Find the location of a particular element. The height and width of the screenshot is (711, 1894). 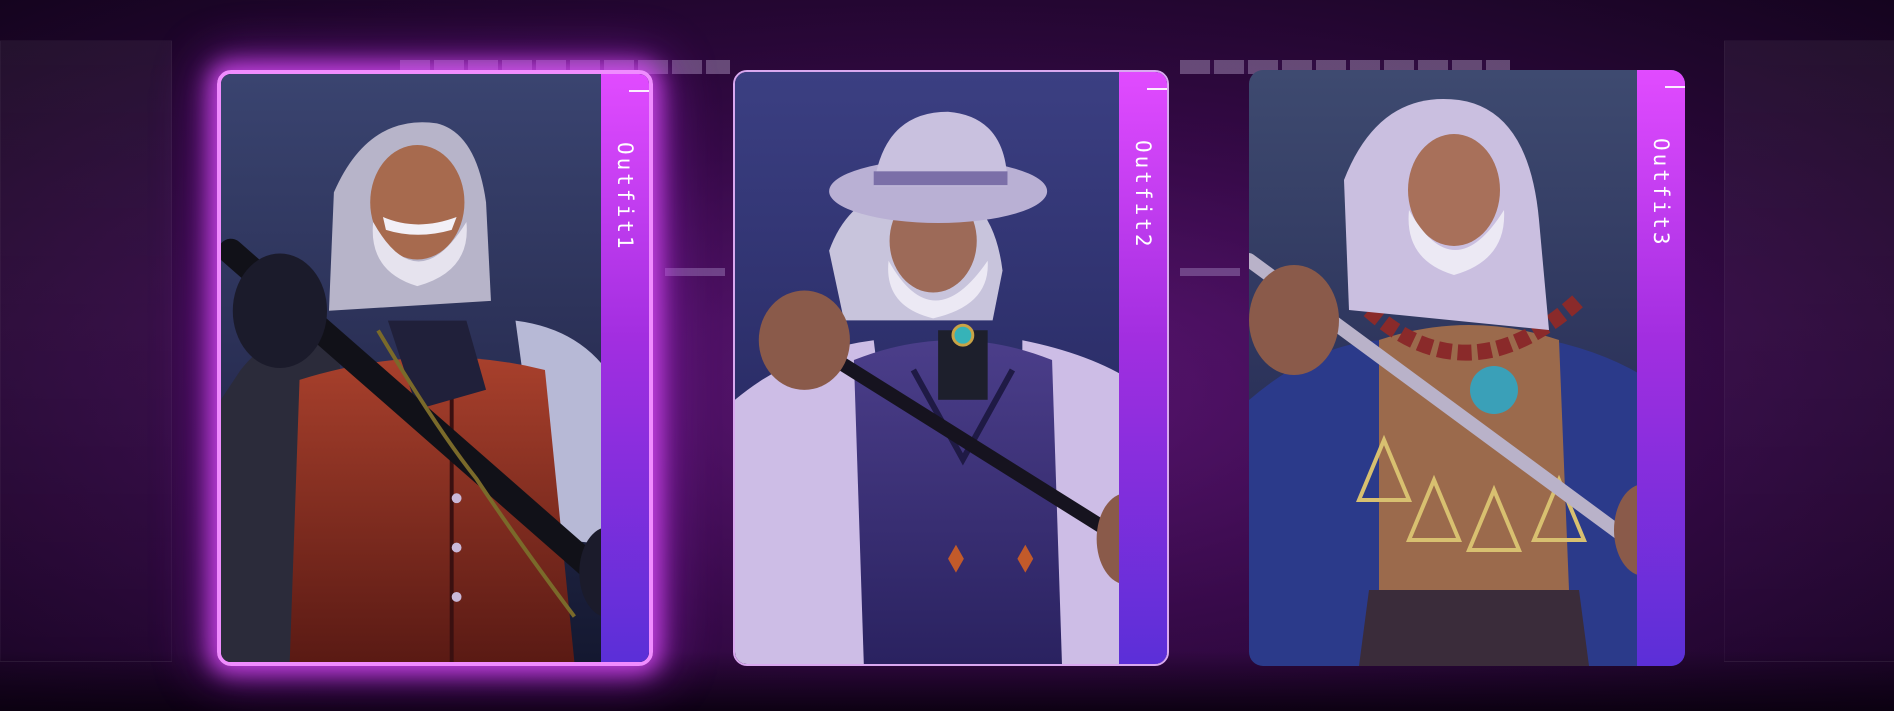

outfit-1-label-tab: Outfit1 is located at coordinates (625, 368).